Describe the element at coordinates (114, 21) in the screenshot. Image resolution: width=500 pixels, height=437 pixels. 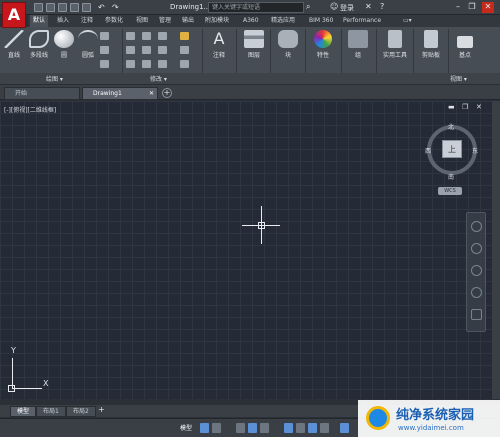
I see `tab-parametric: 参数化` at that location.